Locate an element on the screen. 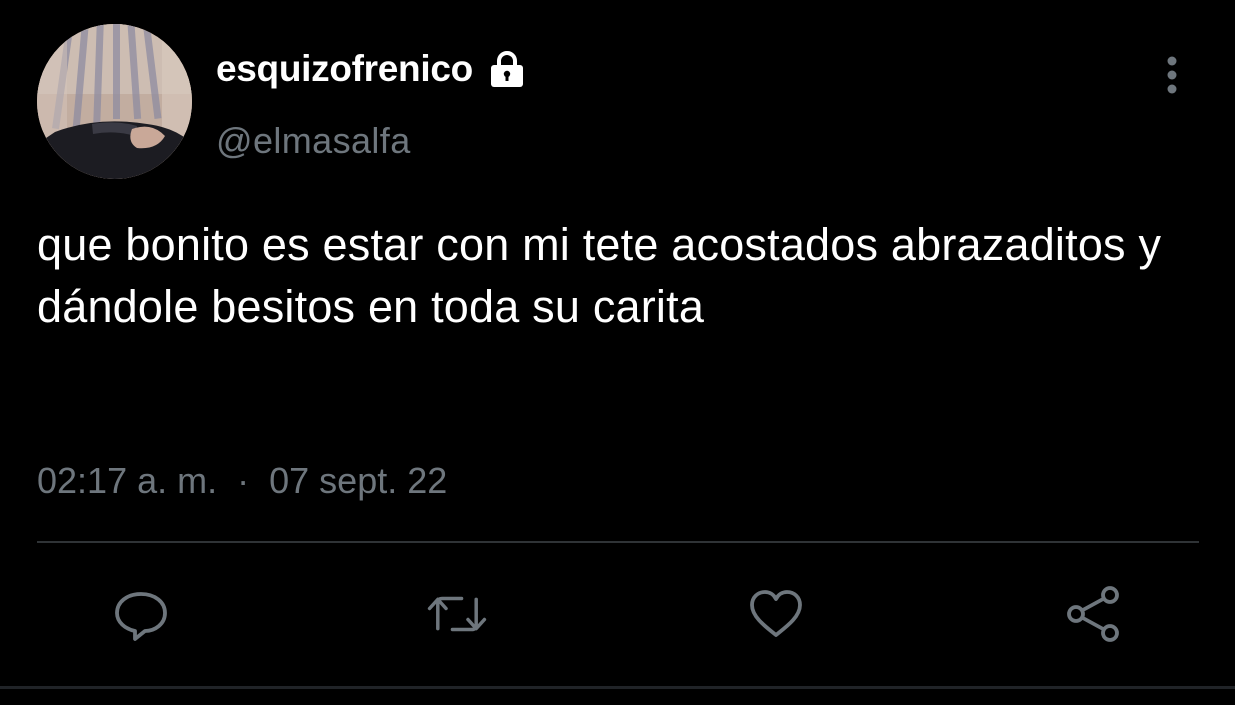  share-button is located at coordinates (1094, 614).